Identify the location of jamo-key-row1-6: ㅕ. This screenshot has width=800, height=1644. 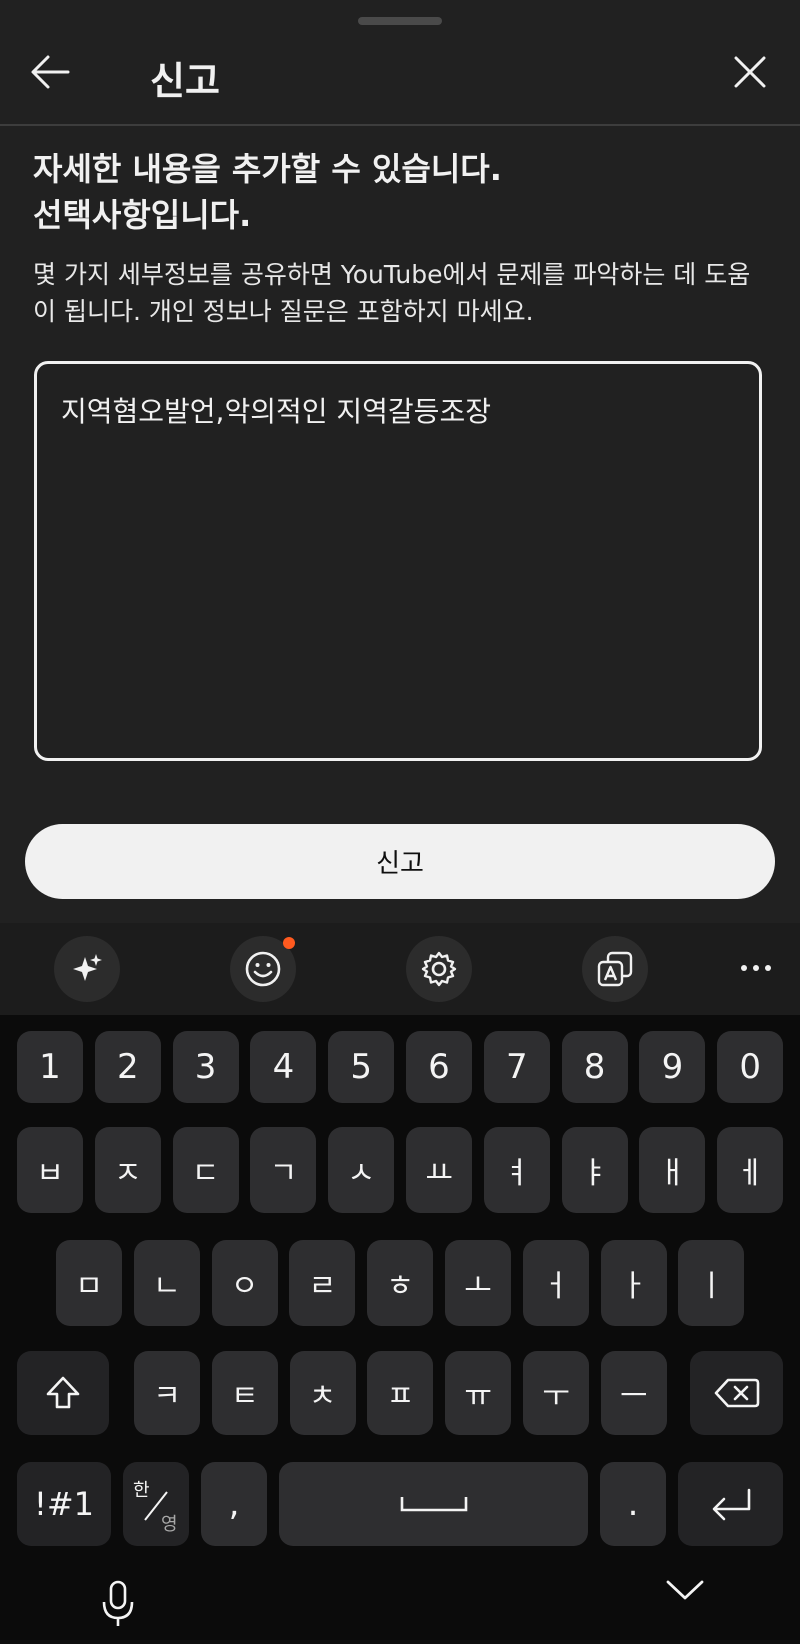
(516, 1170).